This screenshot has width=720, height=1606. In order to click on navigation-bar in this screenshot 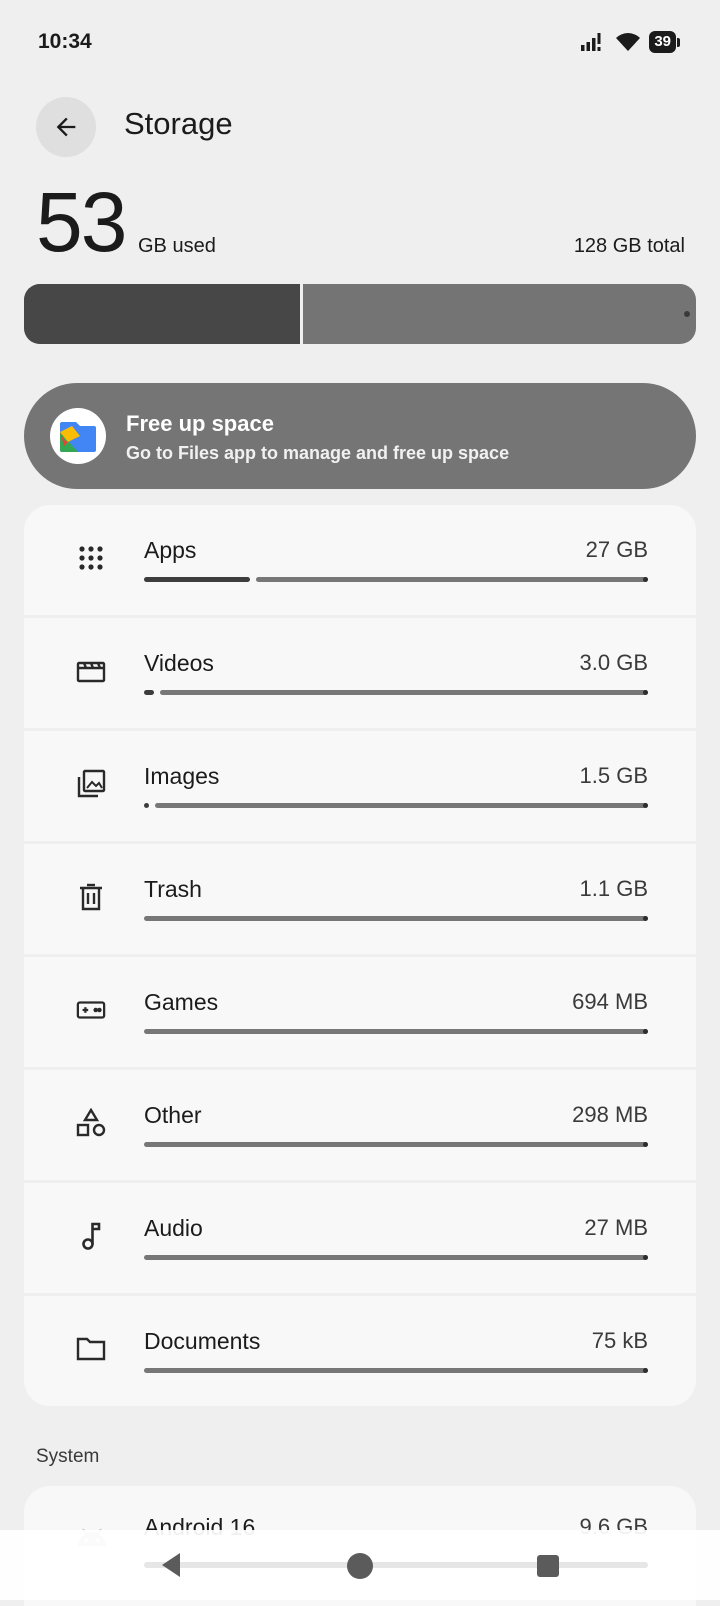, I will do `click(360, 1565)`.